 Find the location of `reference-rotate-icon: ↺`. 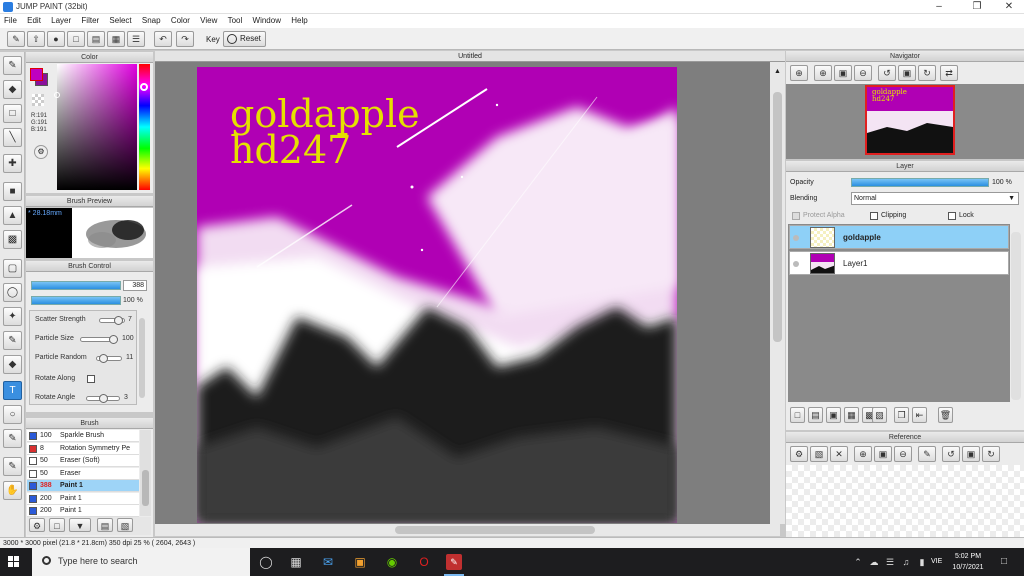

reference-rotate-icon: ↺ is located at coordinates (951, 454).